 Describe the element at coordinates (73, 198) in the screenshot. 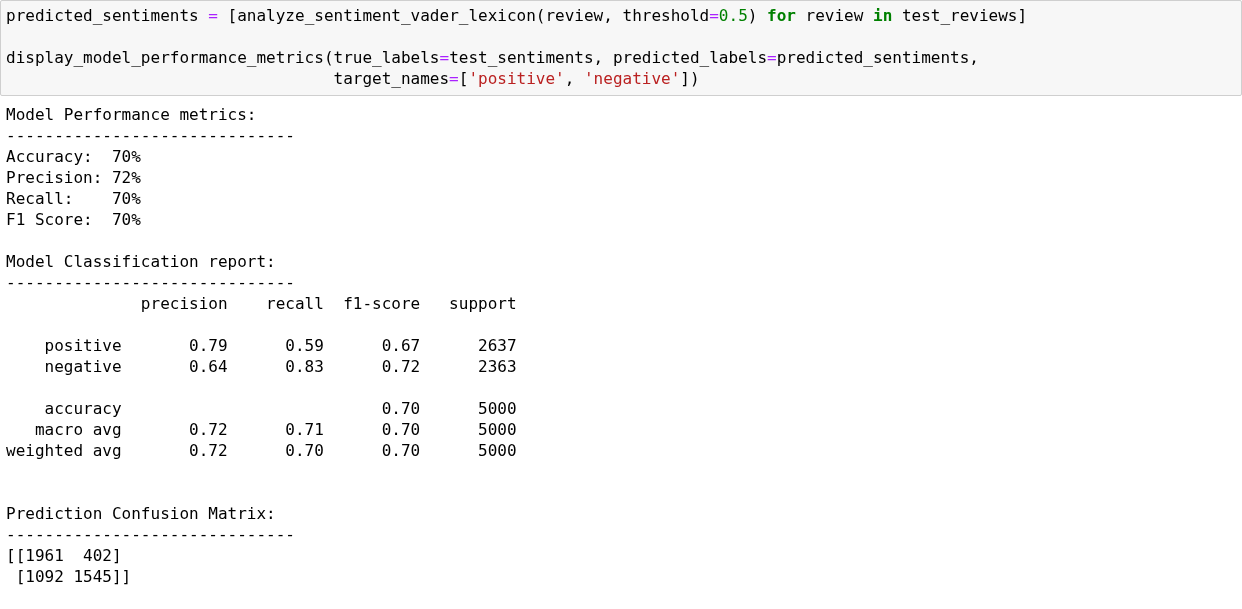

I see `output-line: Recall: 70%` at that location.